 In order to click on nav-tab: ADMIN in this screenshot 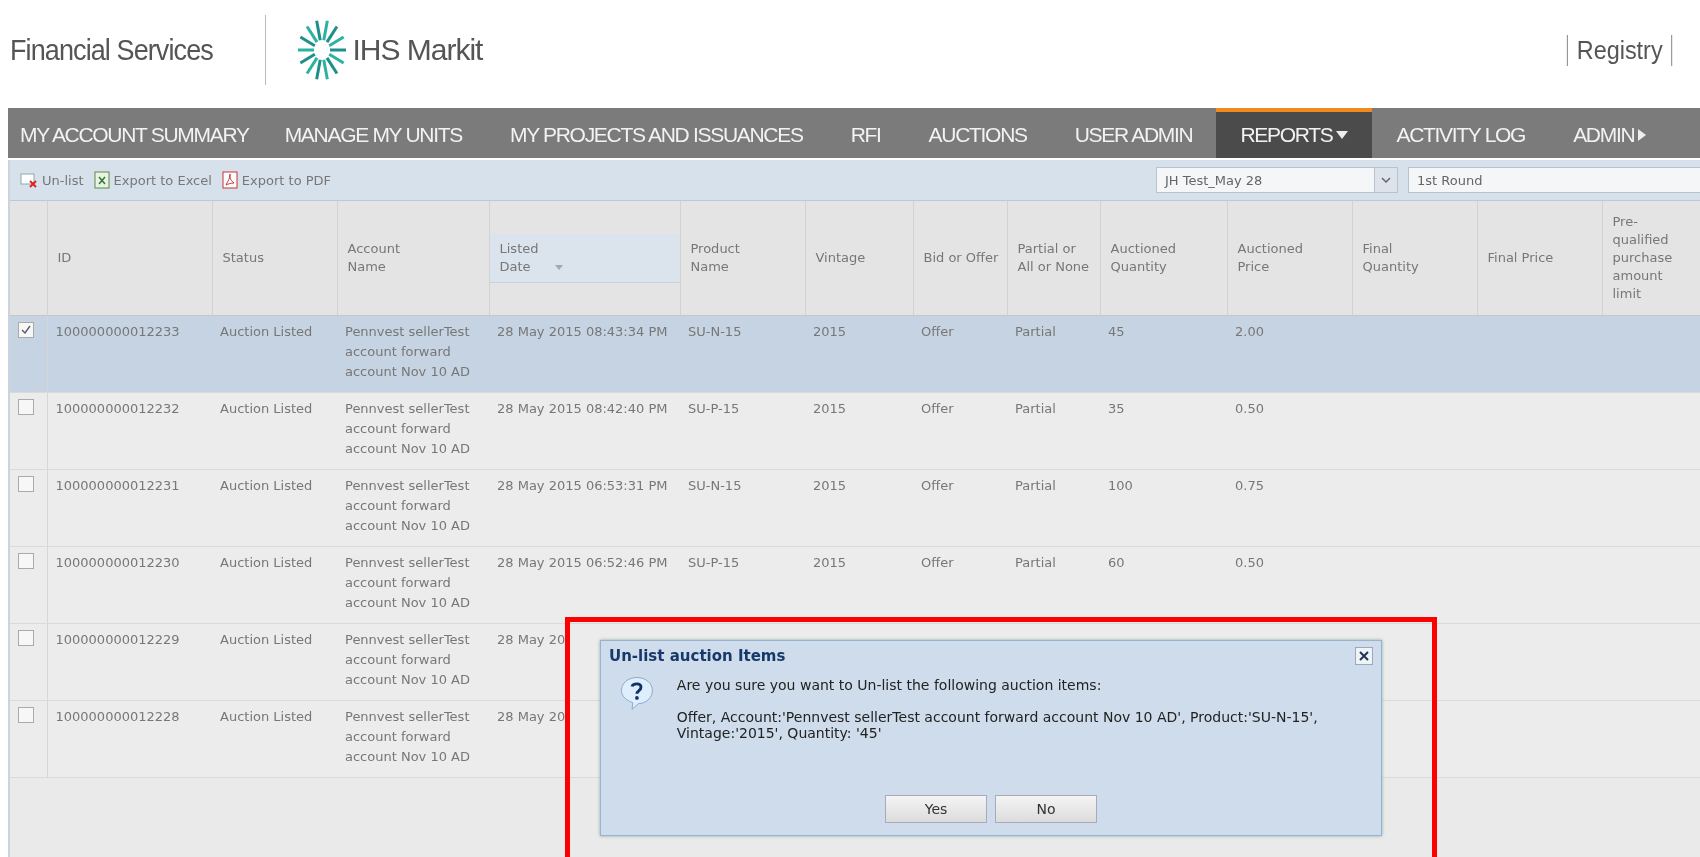, I will do `click(1610, 133)`.